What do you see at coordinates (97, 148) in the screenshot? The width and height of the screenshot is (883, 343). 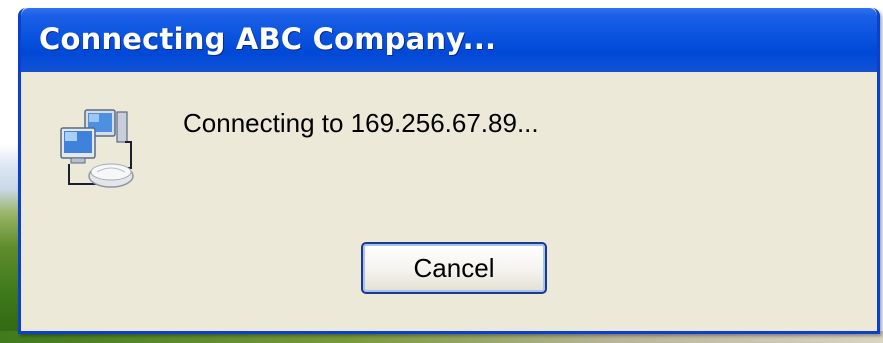 I see `network-connection-icon` at bounding box center [97, 148].